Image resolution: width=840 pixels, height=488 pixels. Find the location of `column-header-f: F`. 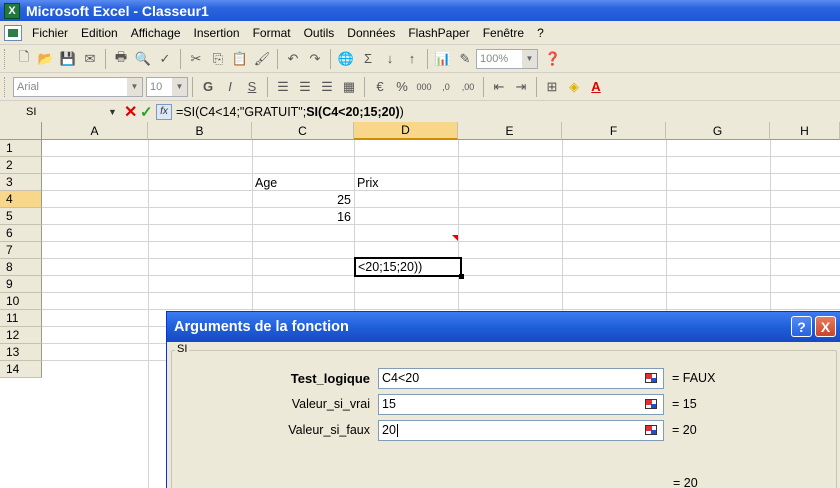

column-header-f: F is located at coordinates (614, 131).